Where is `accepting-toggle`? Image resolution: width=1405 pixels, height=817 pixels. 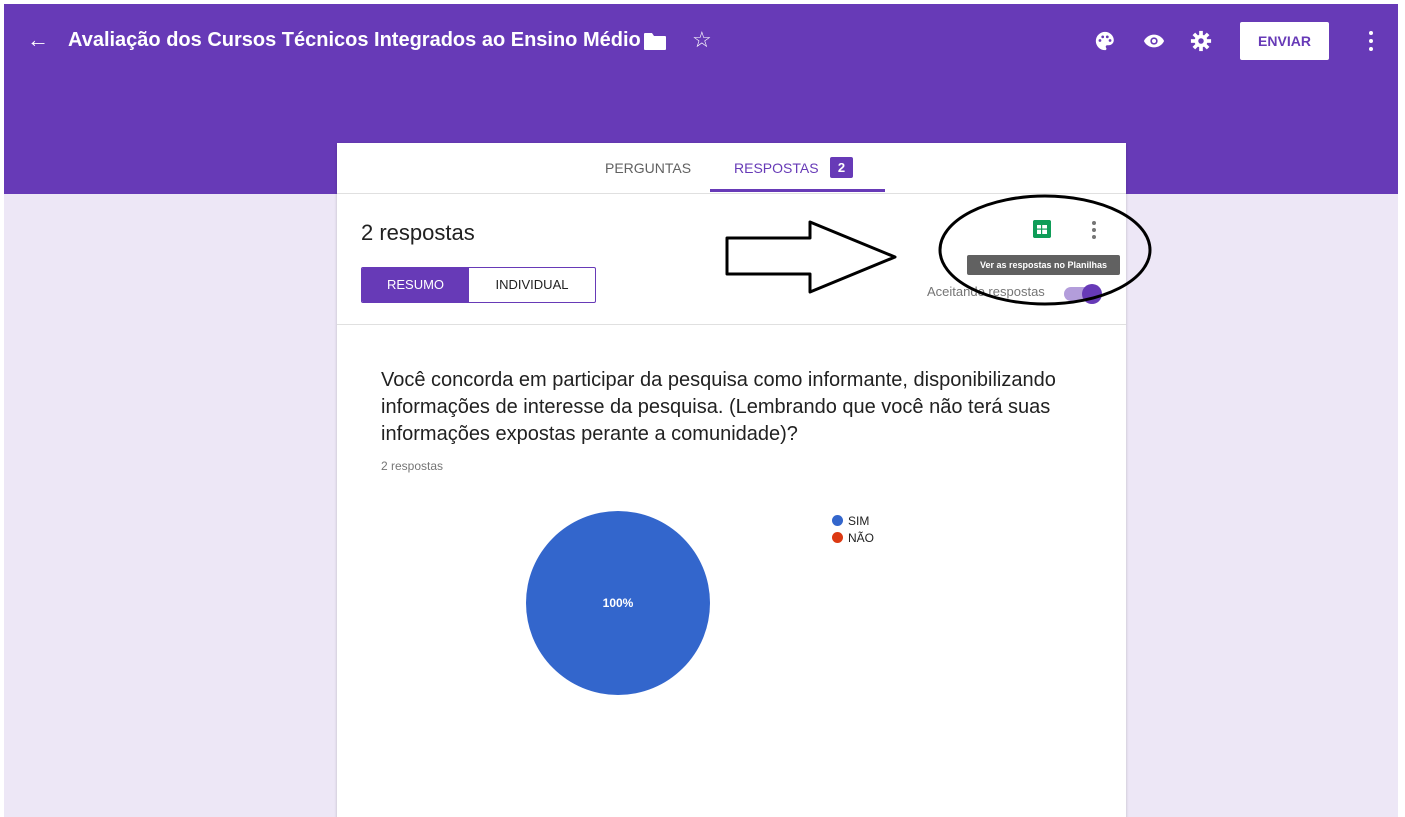 accepting-toggle is located at coordinates (1083, 294).